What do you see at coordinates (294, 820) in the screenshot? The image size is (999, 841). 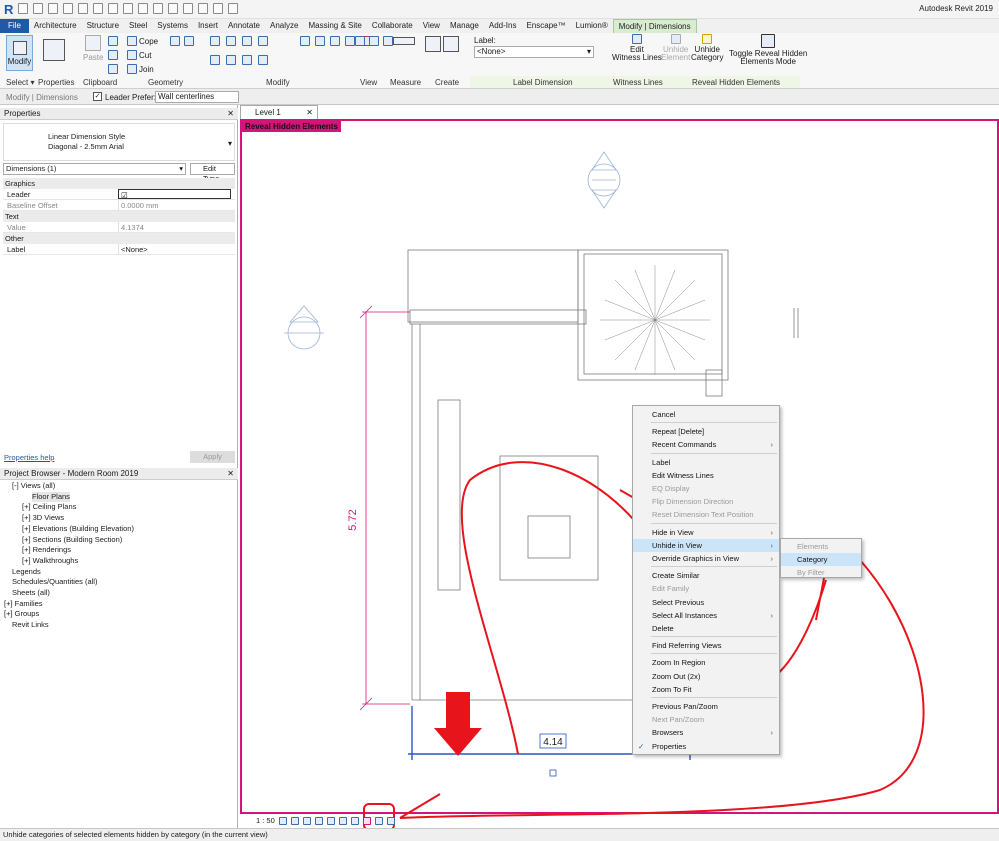 I see `visual-style-icon` at bounding box center [294, 820].